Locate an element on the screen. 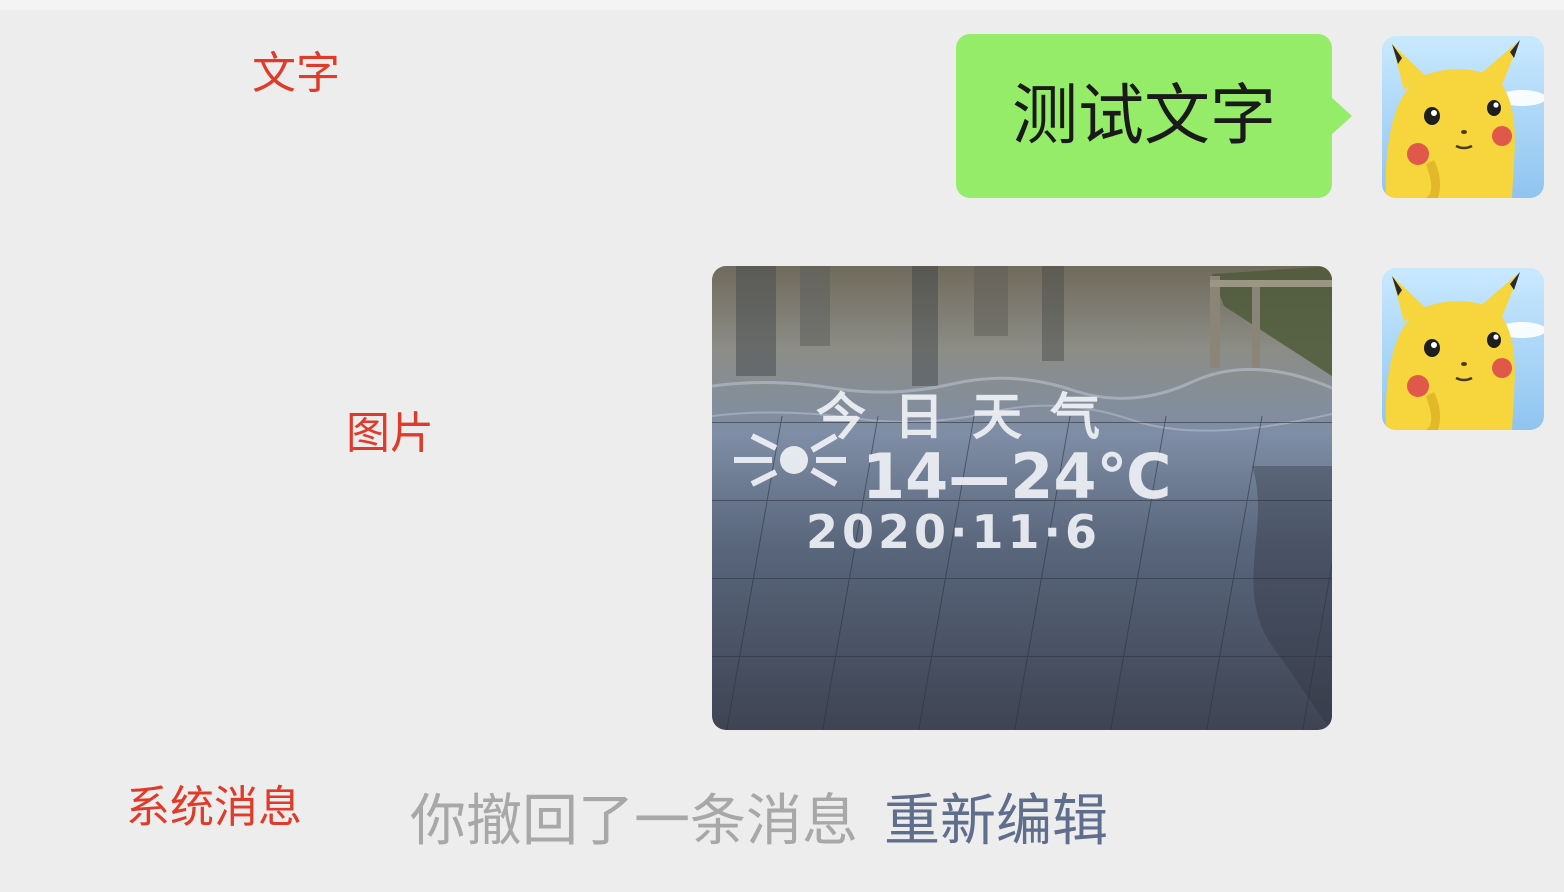 The image size is (1564, 892). recall-notice: 你撤回了一条消息 is located at coordinates (634, 821).